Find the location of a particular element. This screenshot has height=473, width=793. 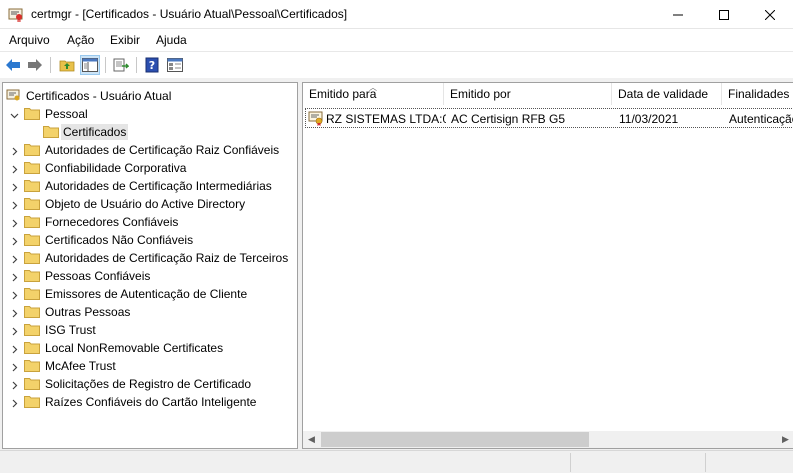

tree-item-store: Emissores de Autenticação de Cliente is located at coordinates (148, 294).